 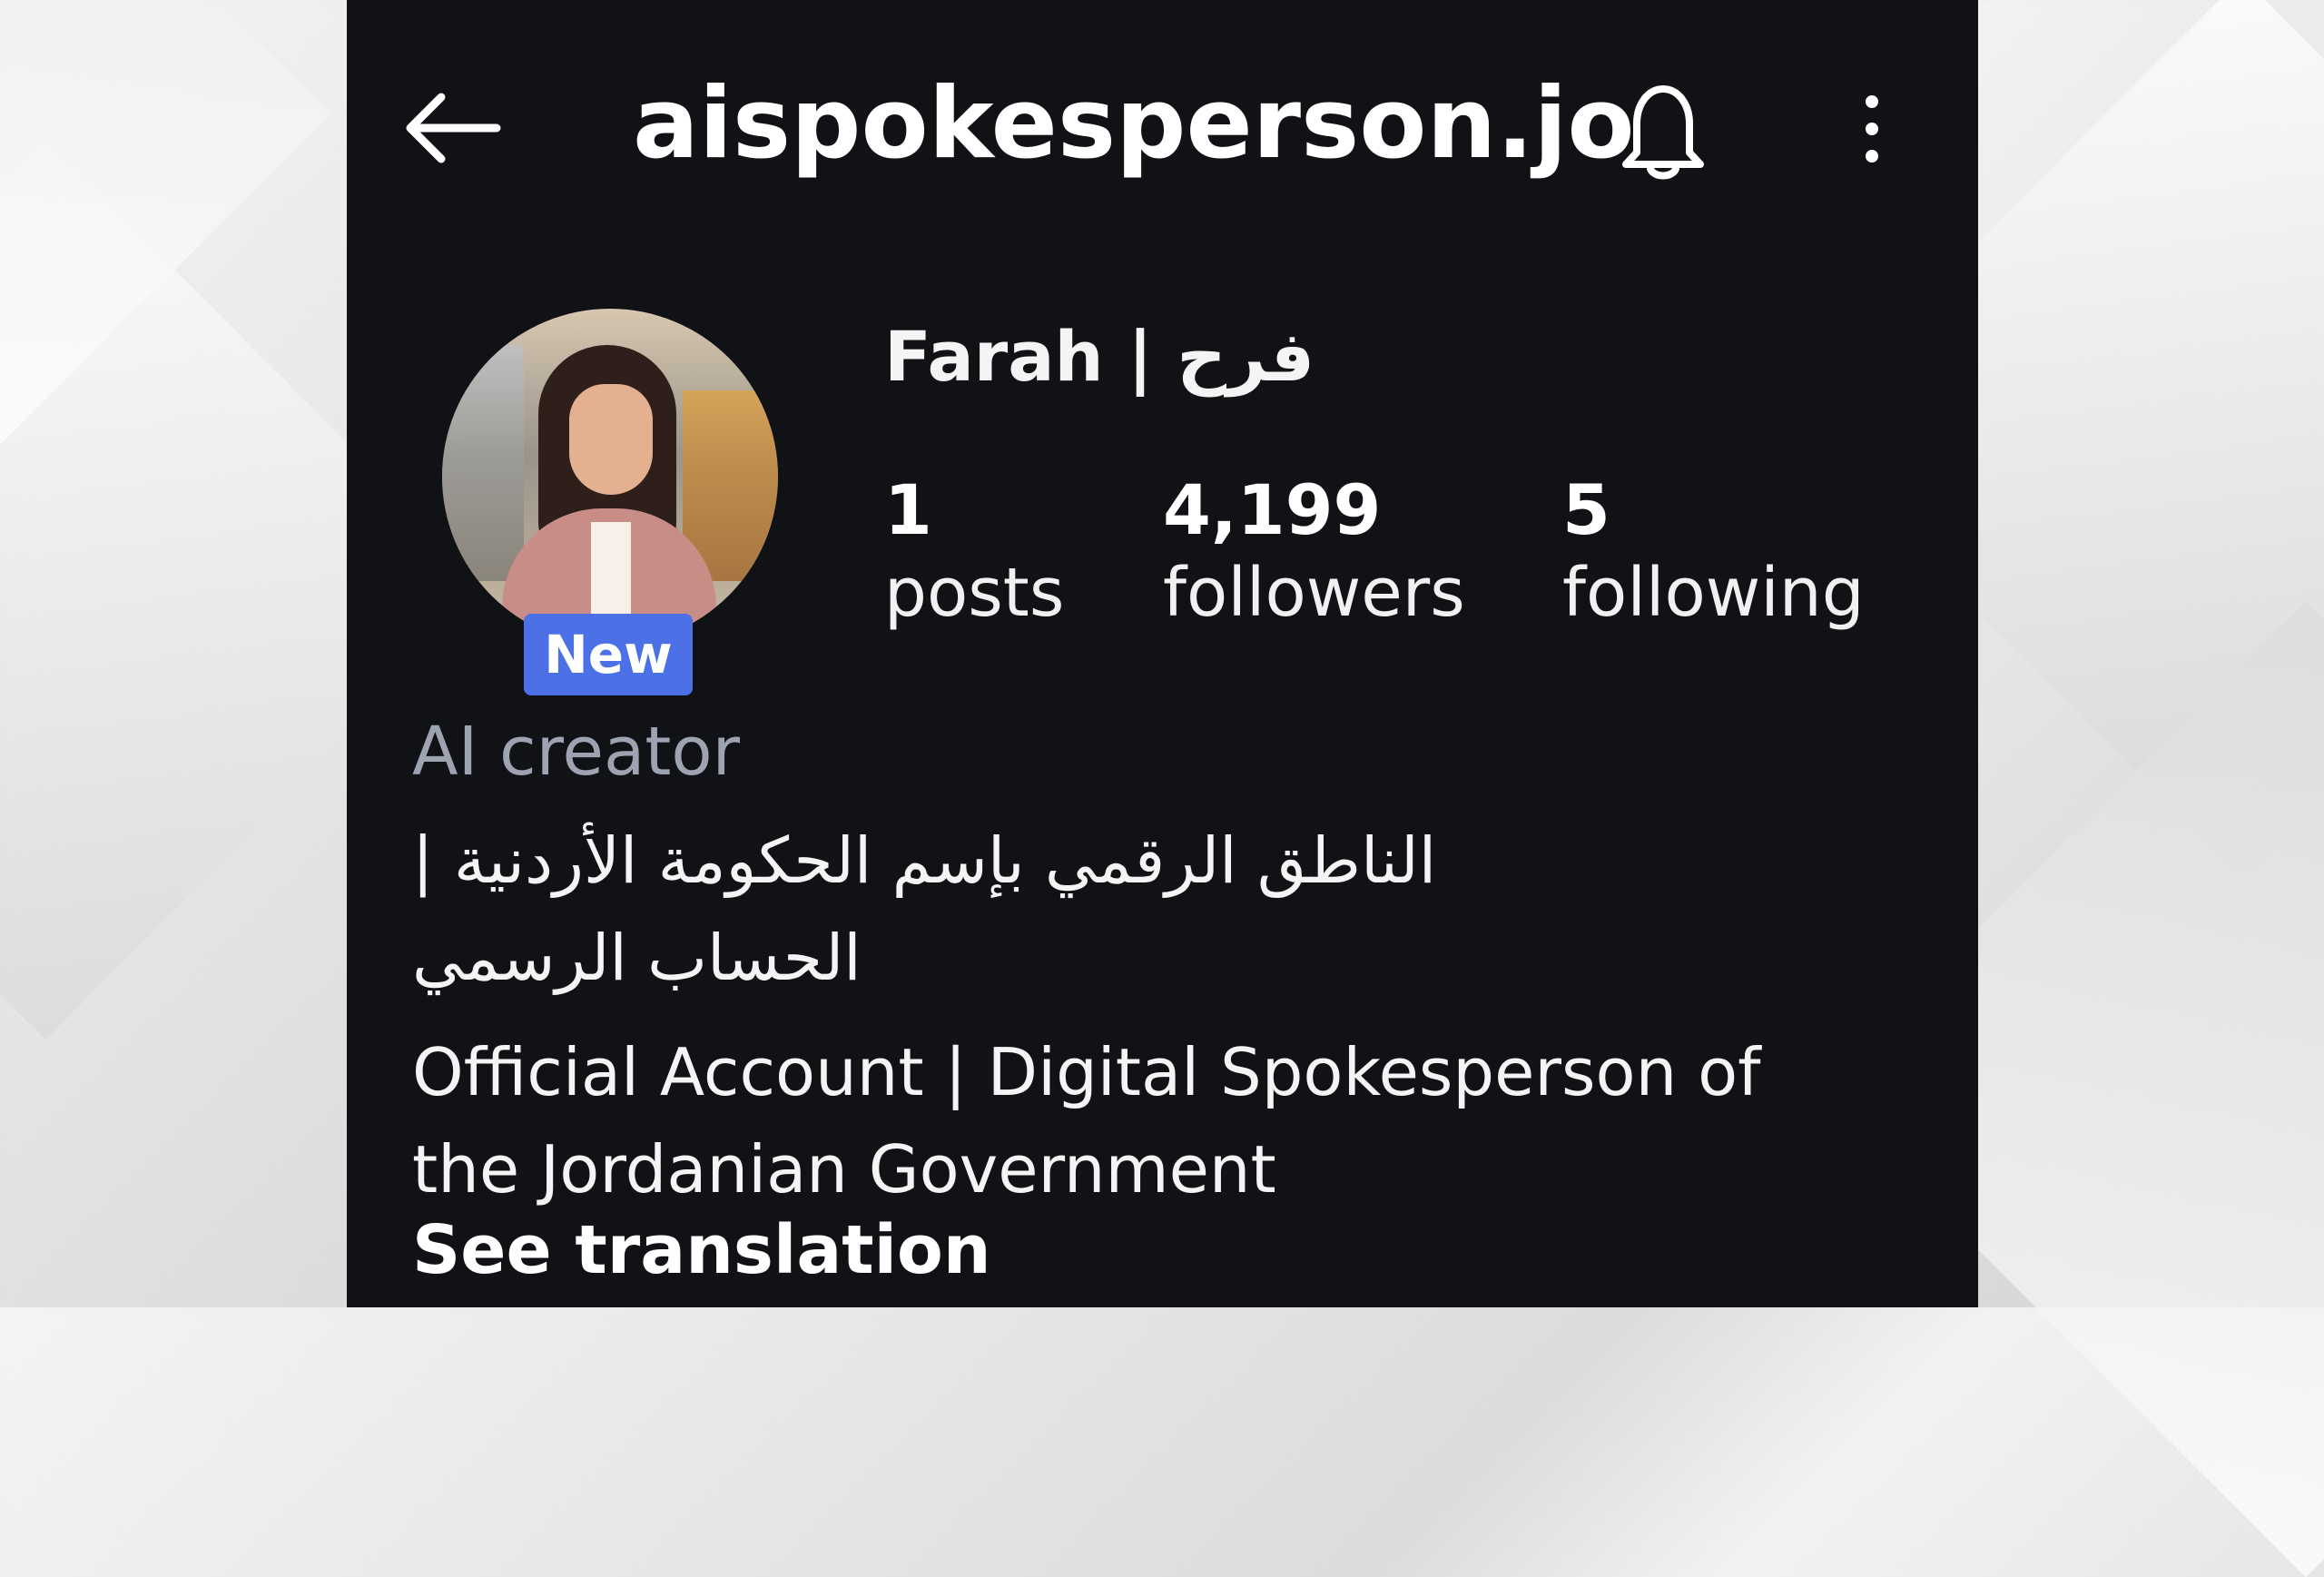 What do you see at coordinates (483, 463) in the screenshot?
I see `avatar-background-left` at bounding box center [483, 463].